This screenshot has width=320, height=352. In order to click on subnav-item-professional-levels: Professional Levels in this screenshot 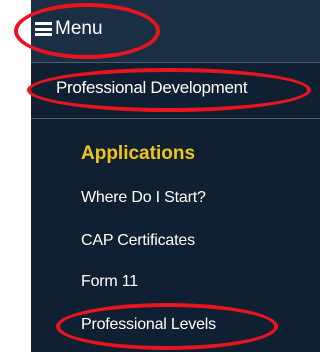, I will do `click(148, 325)`.